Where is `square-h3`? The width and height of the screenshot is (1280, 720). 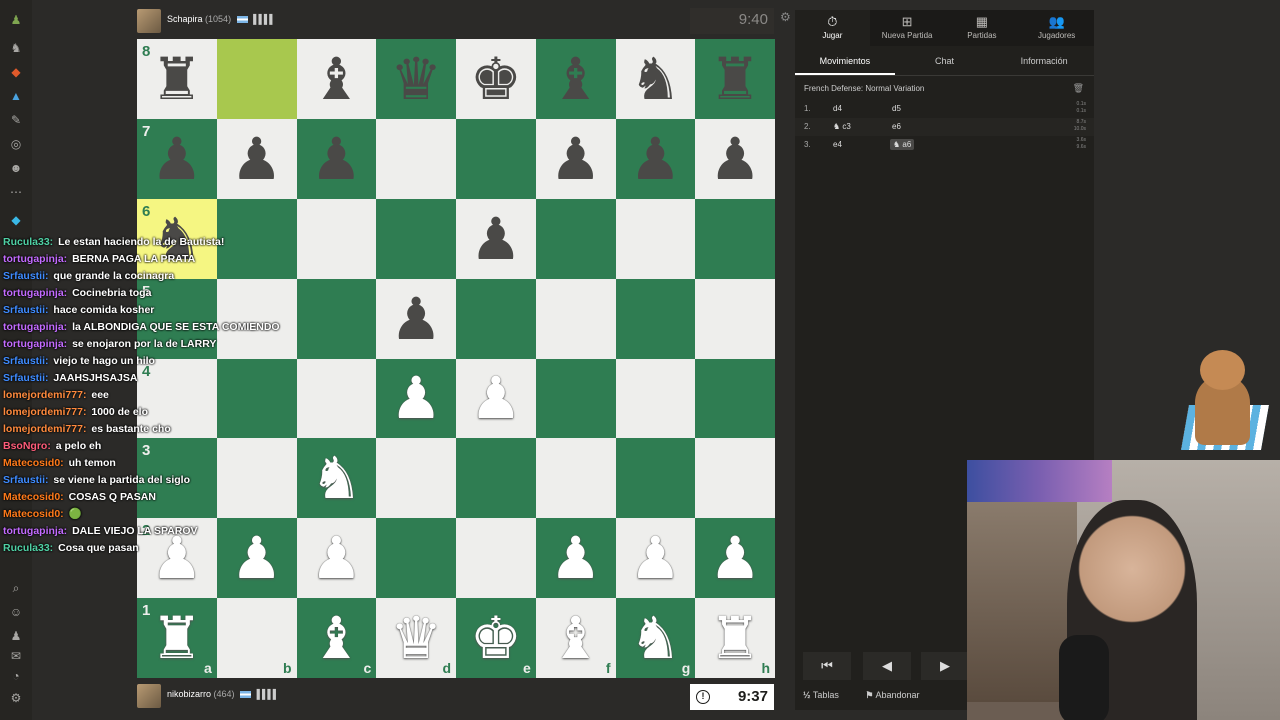
square-h3 is located at coordinates (735, 478).